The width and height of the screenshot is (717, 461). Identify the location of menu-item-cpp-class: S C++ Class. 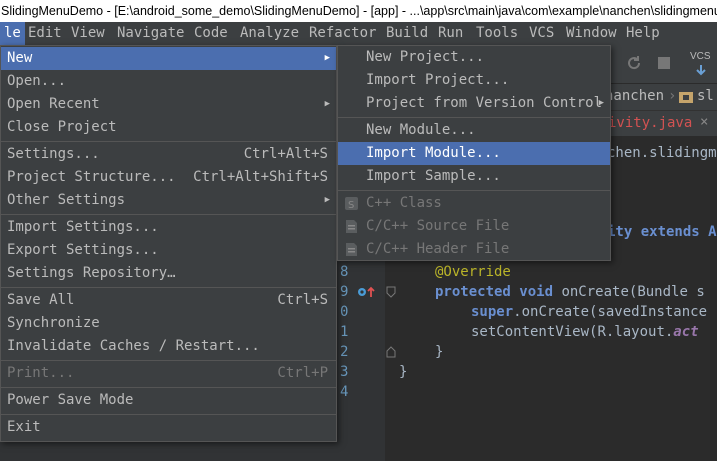
(474, 203).